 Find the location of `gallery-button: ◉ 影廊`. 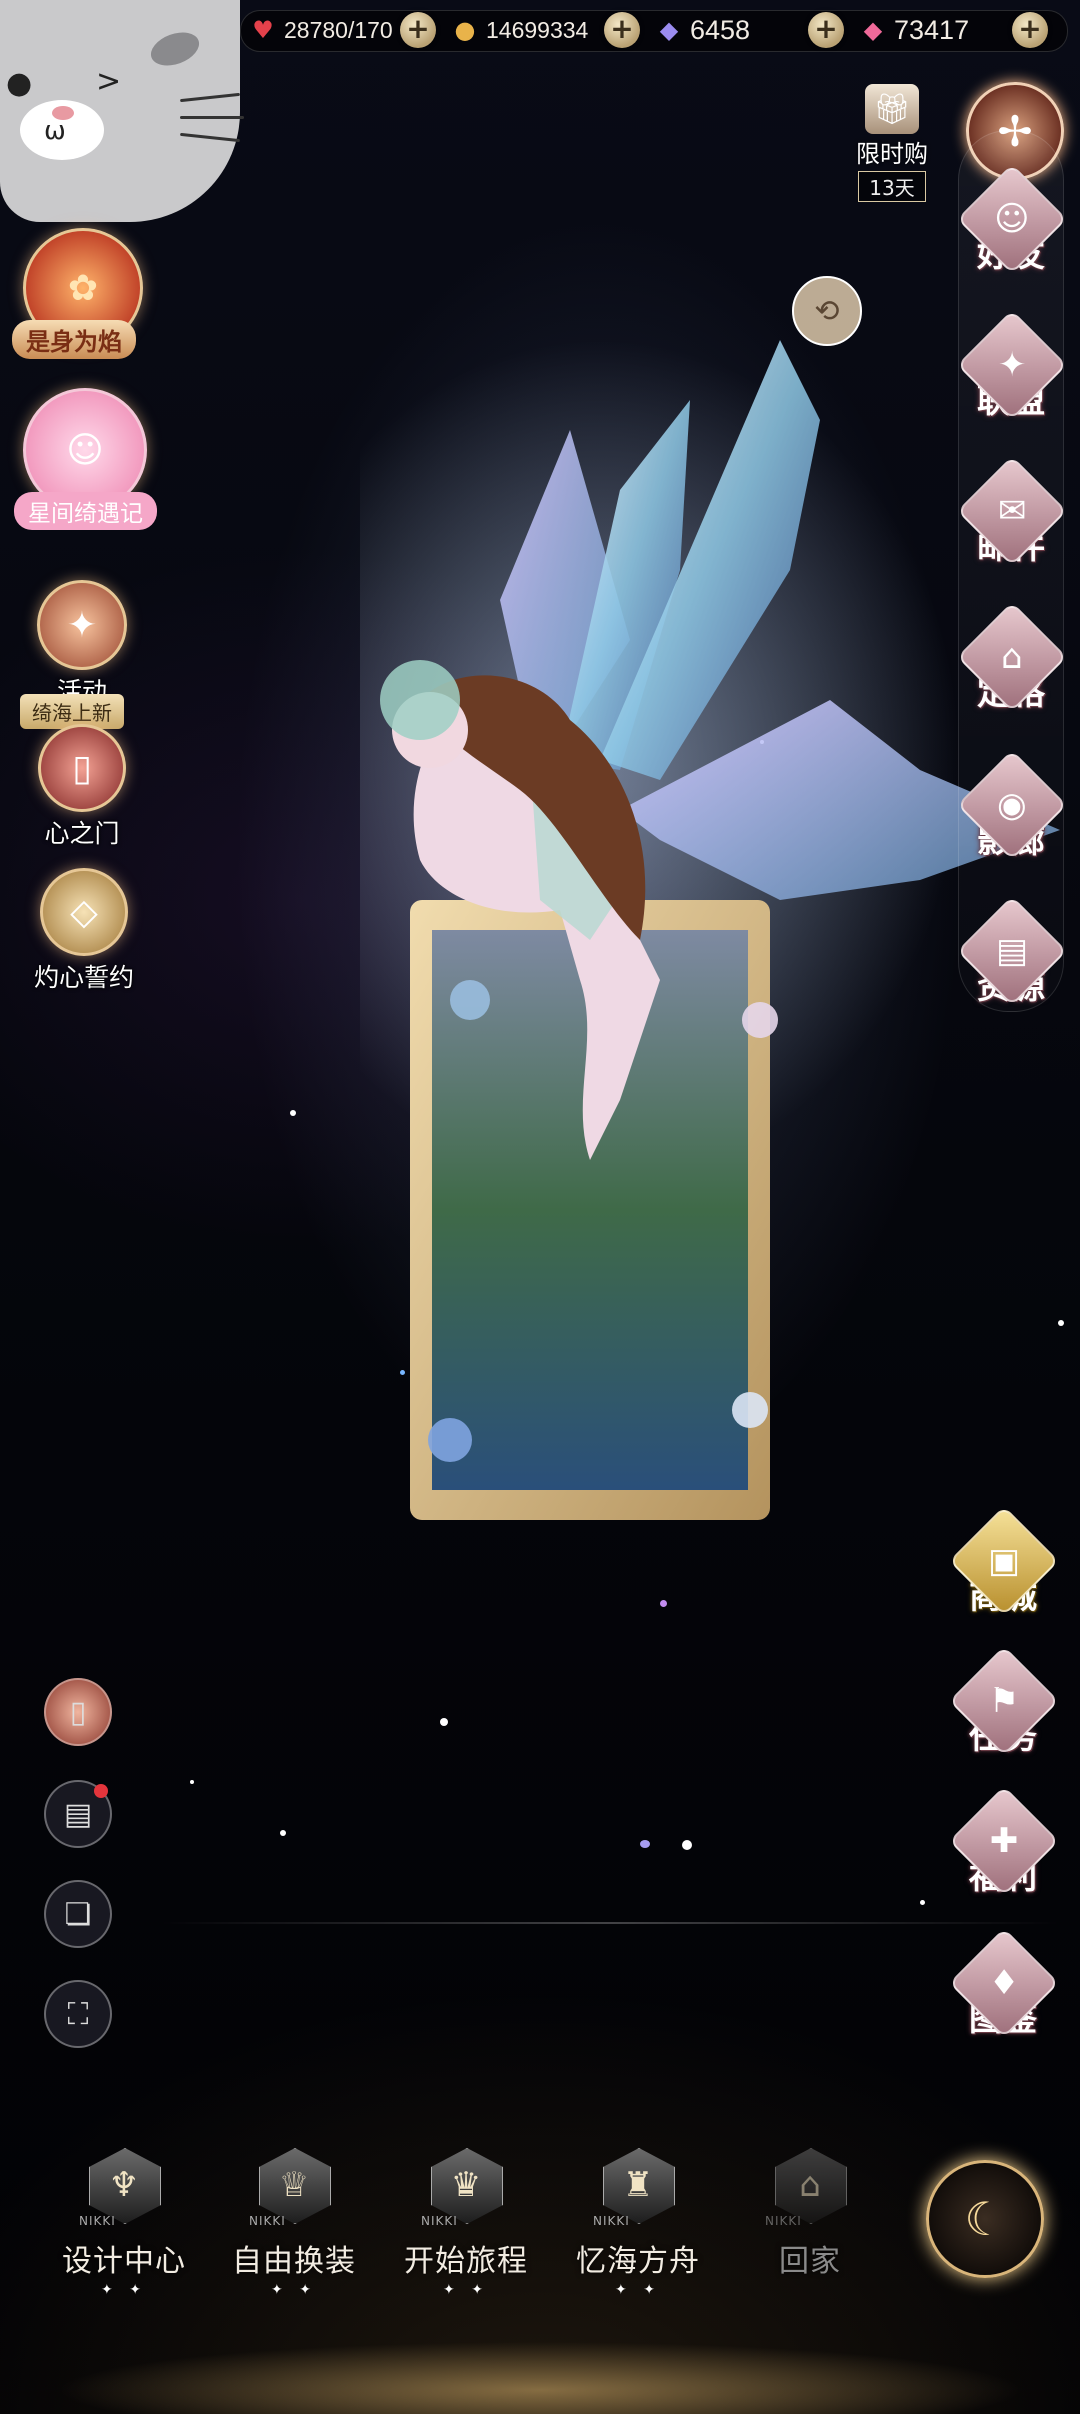

gallery-button: ◉ 影廊 is located at coordinates (1012, 812).